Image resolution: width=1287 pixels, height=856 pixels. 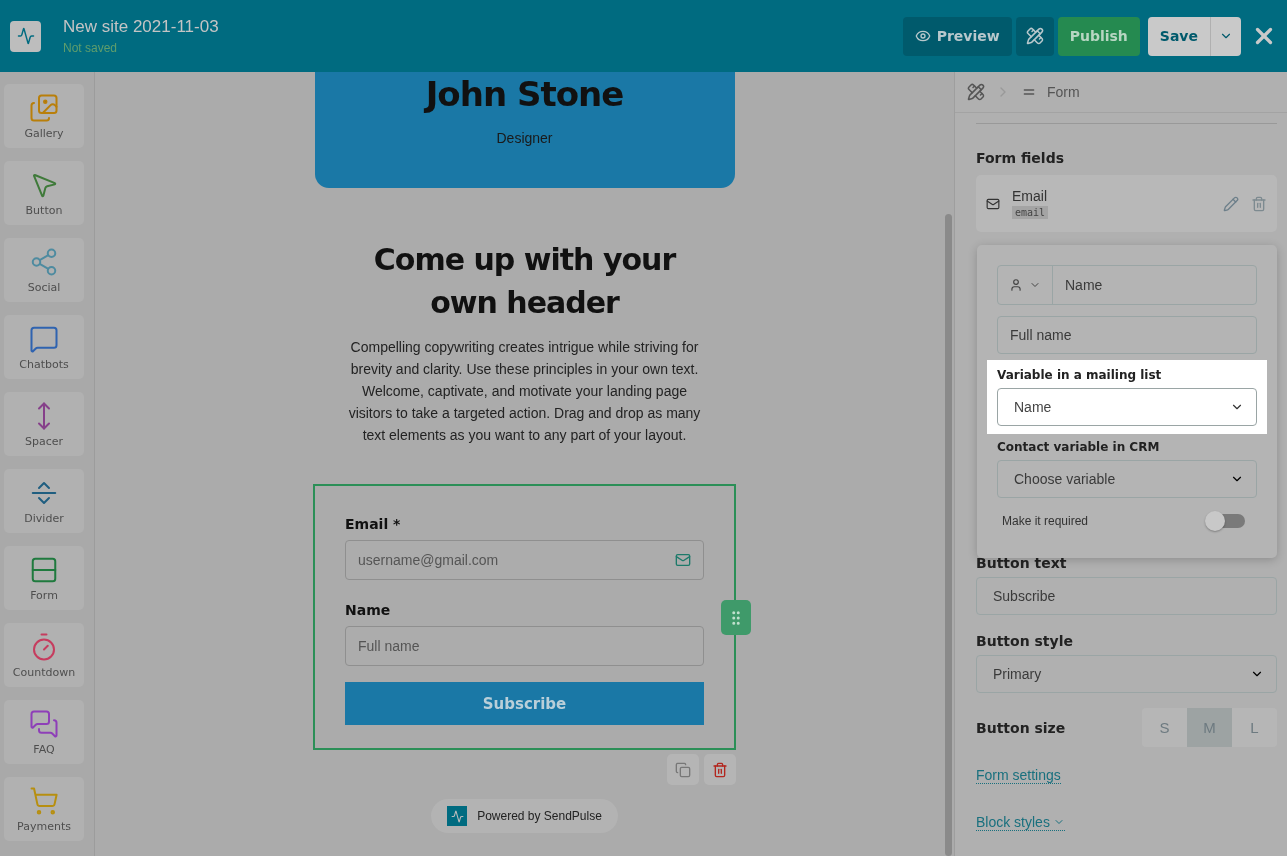 What do you see at coordinates (1025, 641) in the screenshot?
I see `field-label: Button style` at bounding box center [1025, 641].